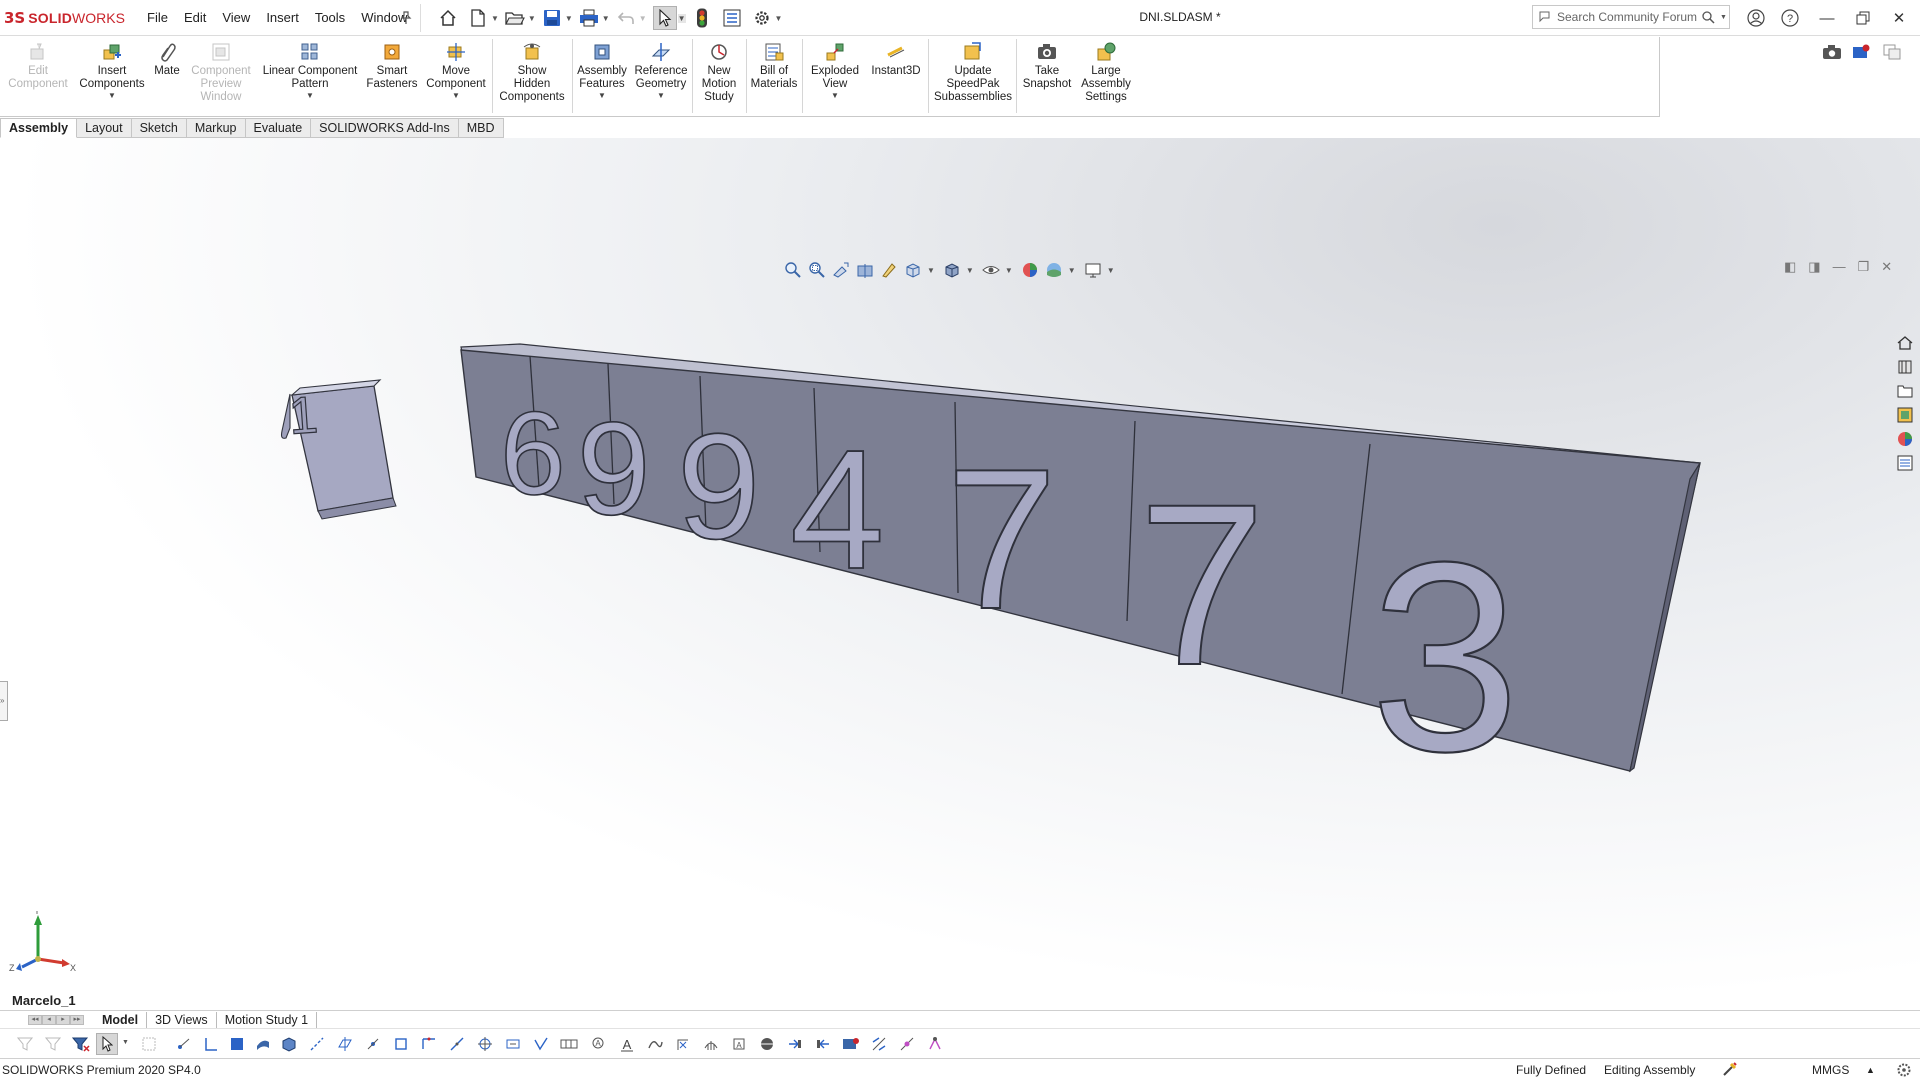 This screenshot has width=1920, height=1080. What do you see at coordinates (448, 18) in the screenshot?
I see `home-icon` at bounding box center [448, 18].